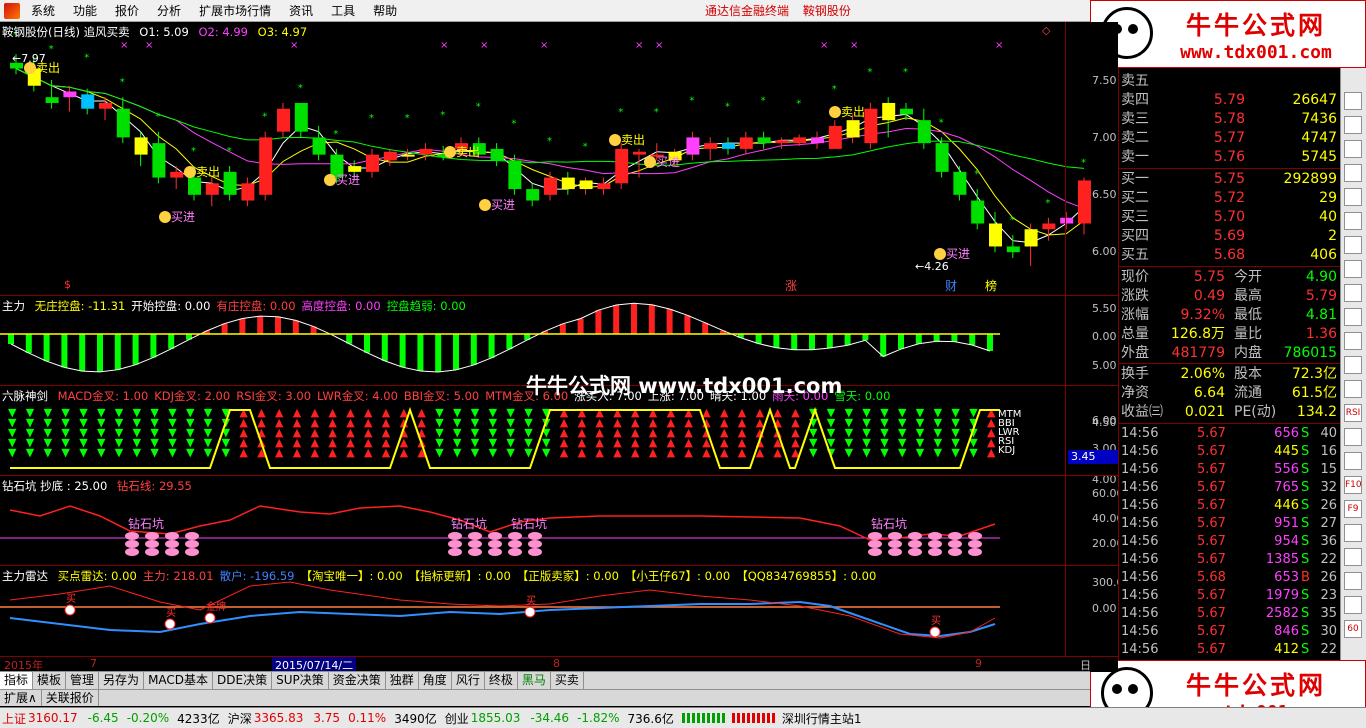  I want to click on menu-item: 系统, so click(43, 11).